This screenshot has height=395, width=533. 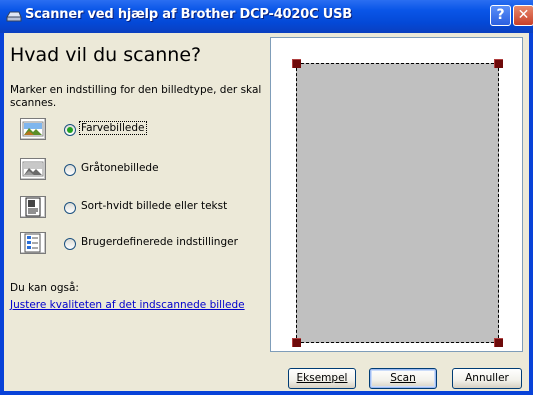 What do you see at coordinates (14, 16) in the screenshot?
I see `scanner-icon` at bounding box center [14, 16].